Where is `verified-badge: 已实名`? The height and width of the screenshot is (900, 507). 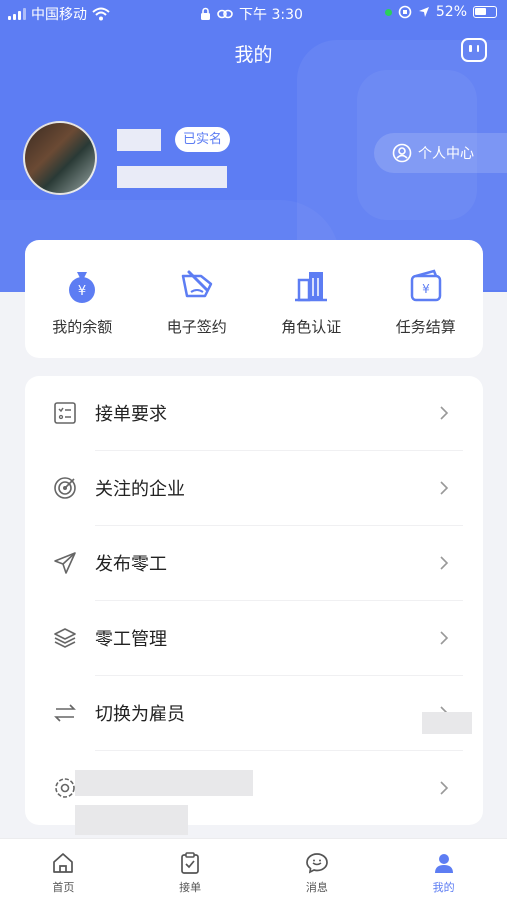
verified-badge: 已实名 is located at coordinates (203, 139).